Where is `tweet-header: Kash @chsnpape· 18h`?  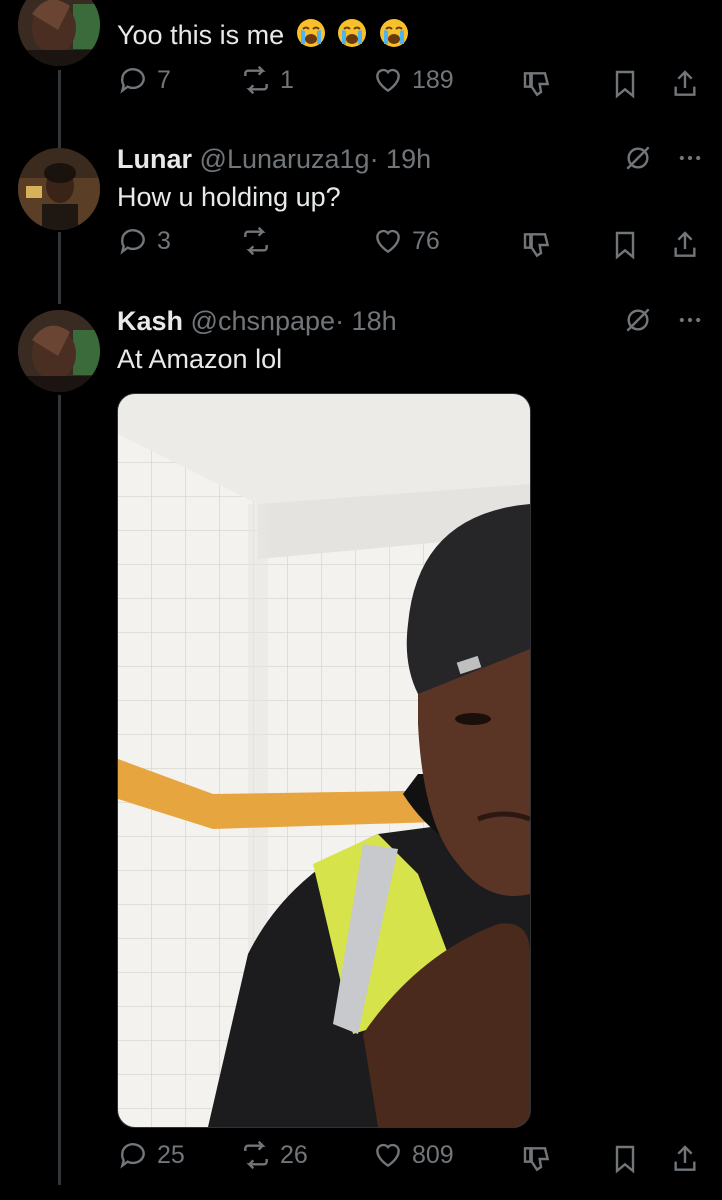 tweet-header: Kash @chsnpape· 18h is located at coordinates (257, 321).